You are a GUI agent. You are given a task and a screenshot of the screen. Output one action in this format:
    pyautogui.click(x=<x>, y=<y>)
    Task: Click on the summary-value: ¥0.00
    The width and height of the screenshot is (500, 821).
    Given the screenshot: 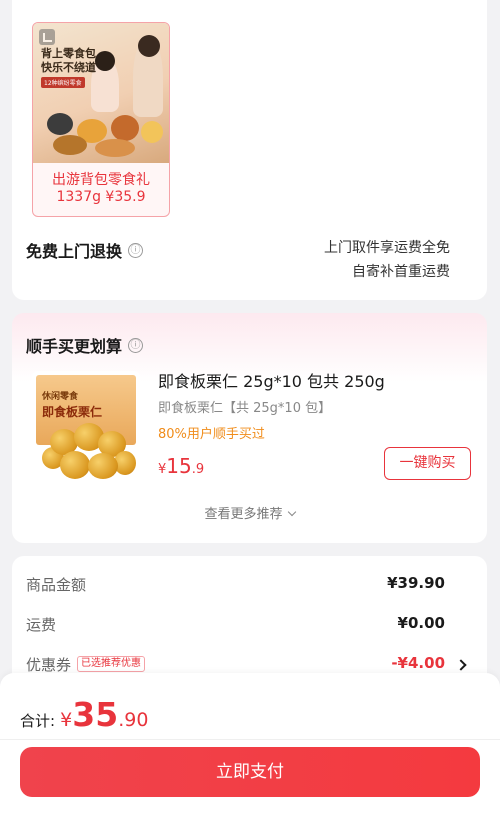 What is the action you would take?
    pyautogui.click(x=421, y=623)
    